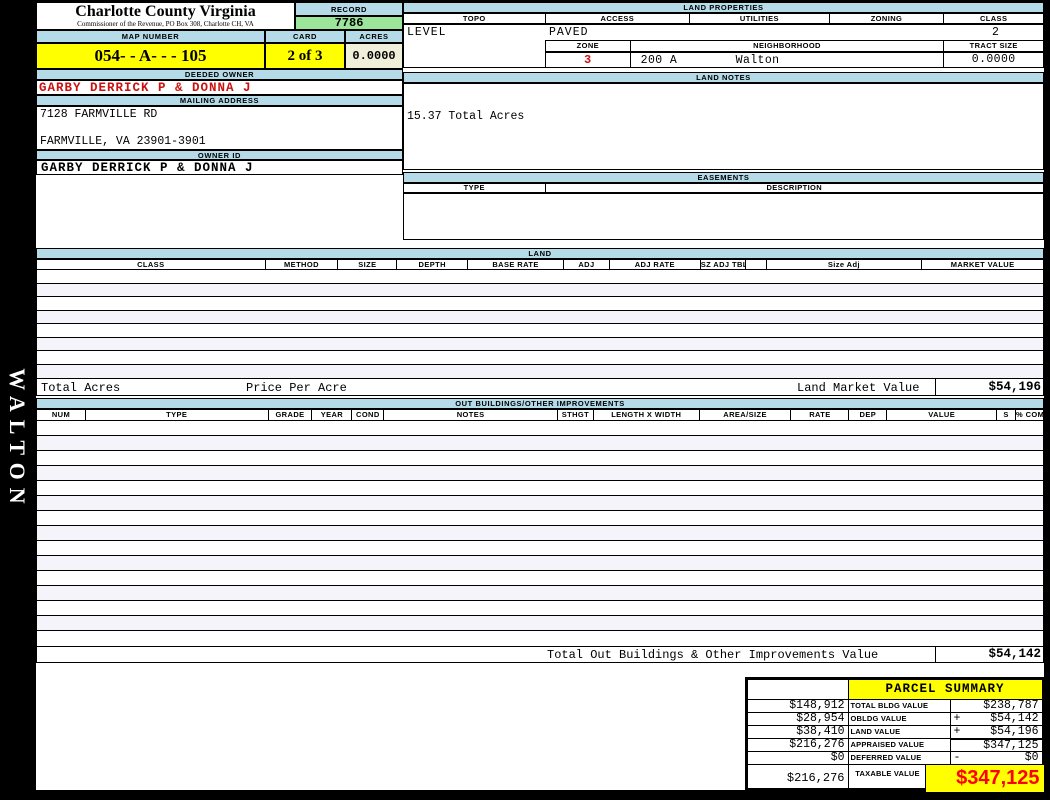  What do you see at coordinates (427, 32) in the screenshot?
I see `topo-value: LEVEL` at bounding box center [427, 32].